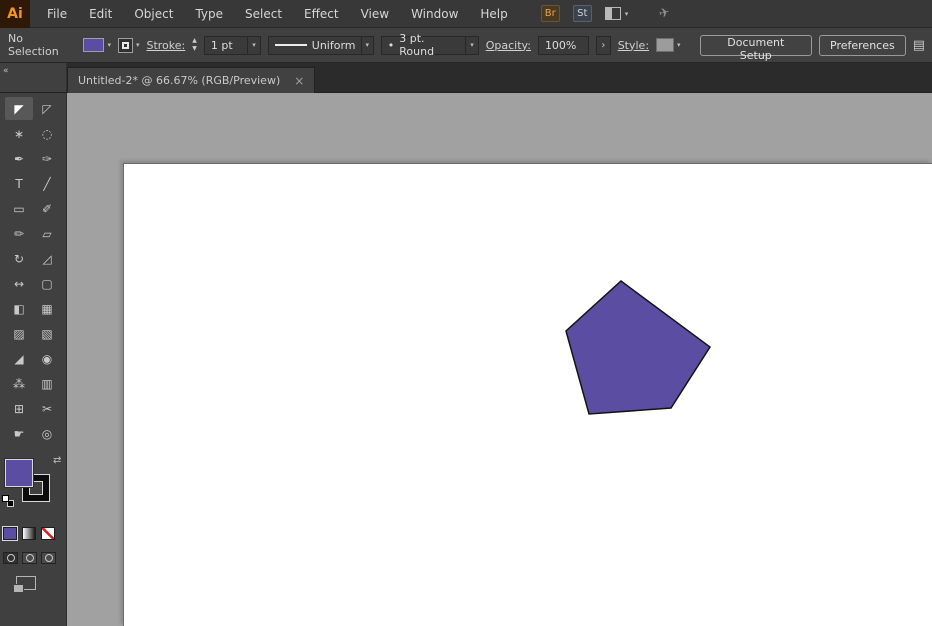 Image resolution: width=932 pixels, height=626 pixels. Describe the element at coordinates (194, 45) in the screenshot. I see `stroke-weight-stepper: ▲ ▼` at that location.